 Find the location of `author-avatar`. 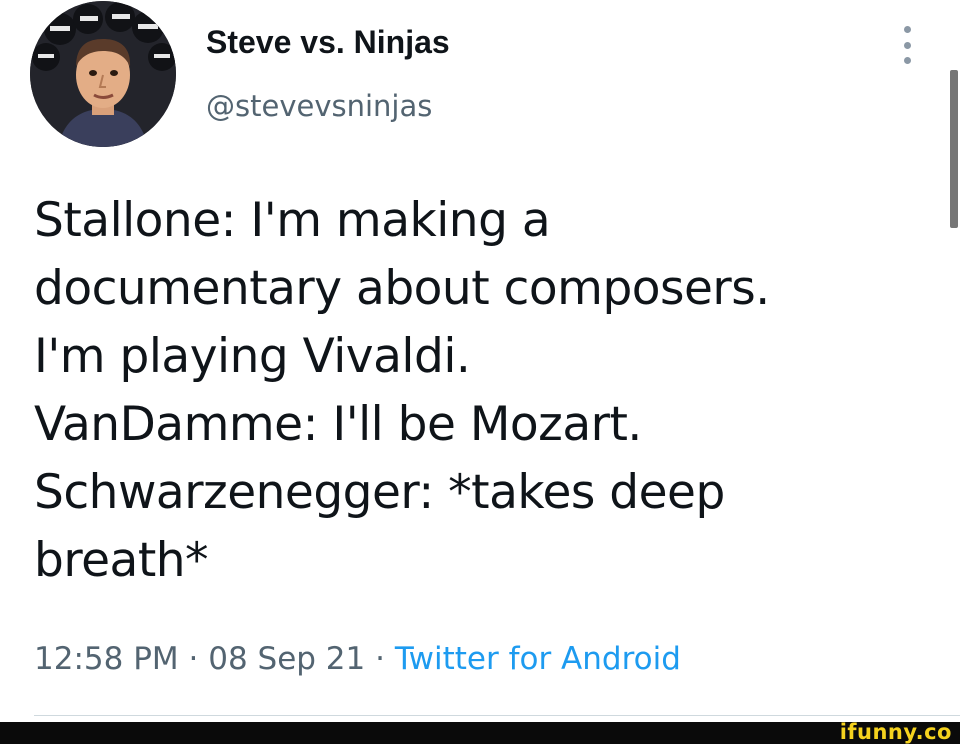

author-avatar is located at coordinates (103, 74).